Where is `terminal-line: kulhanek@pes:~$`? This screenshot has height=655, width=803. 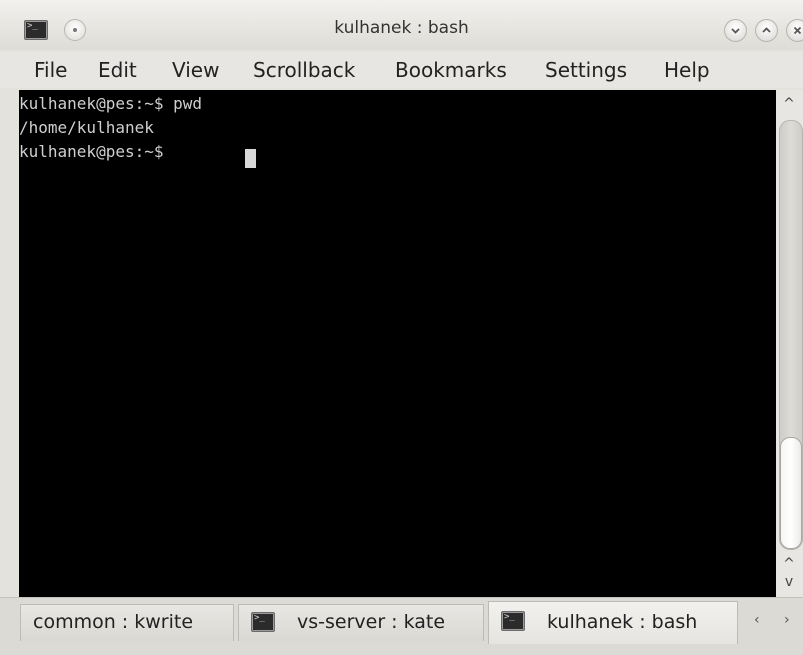
terminal-line: kulhanek@pes:~$ is located at coordinates (96, 151).